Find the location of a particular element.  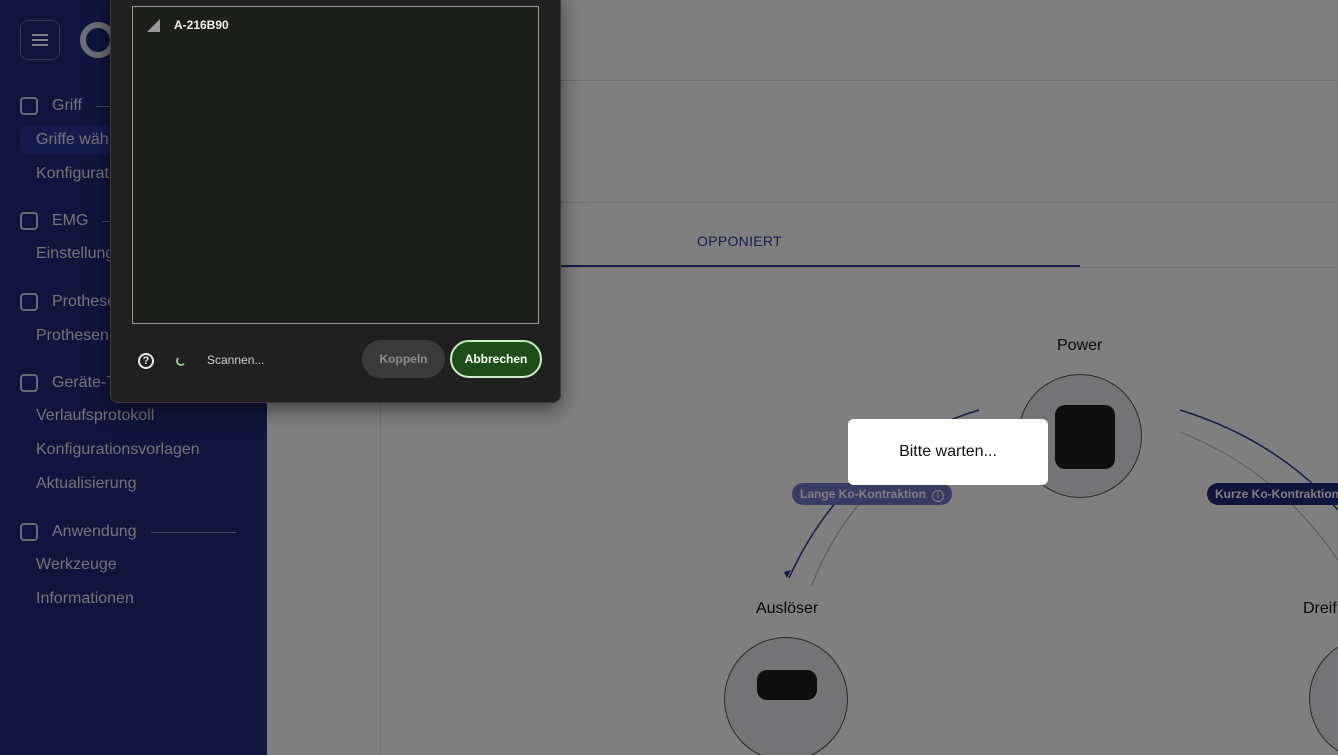

loading-spinner-icon is located at coordinates (181, 361).